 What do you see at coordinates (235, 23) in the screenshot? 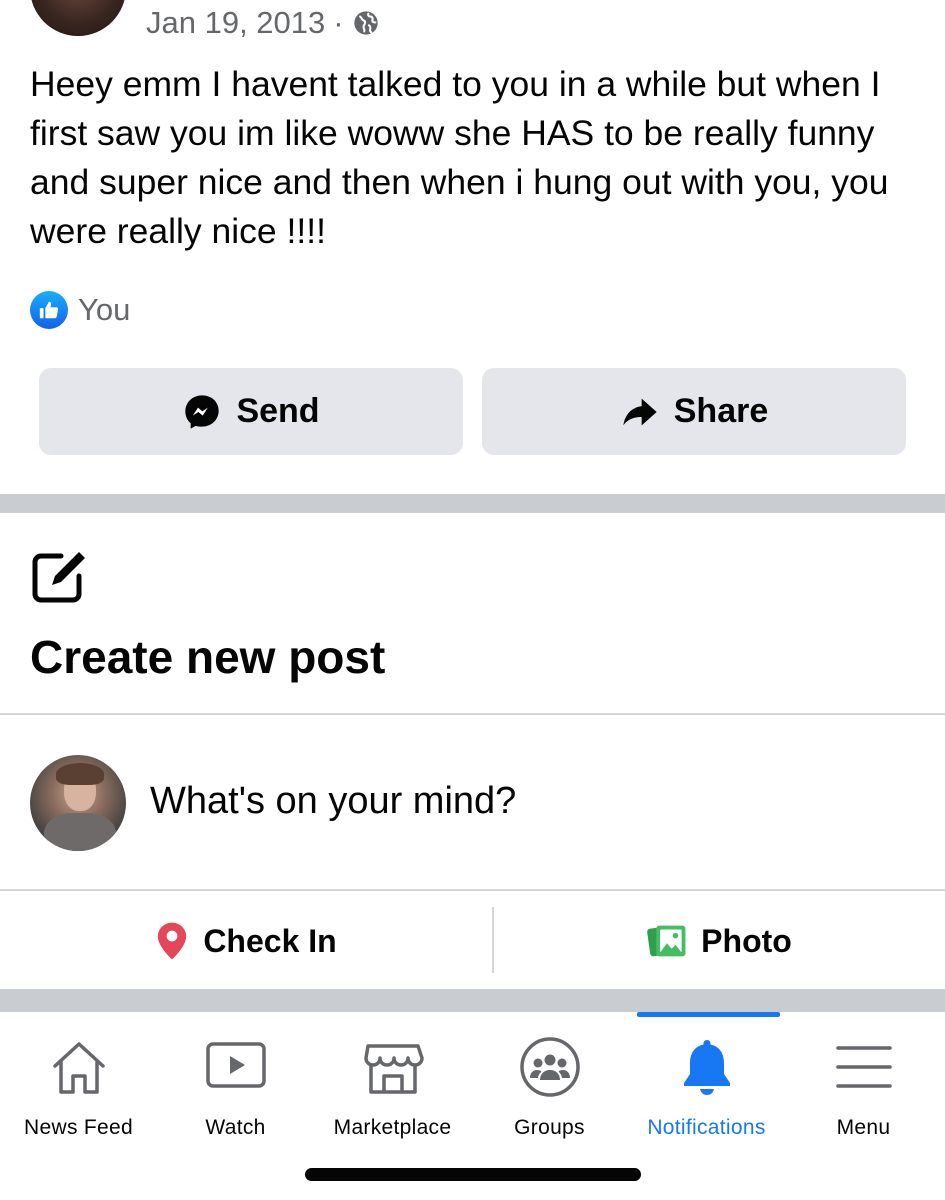
I see `post-date: Jan 19, 2013` at bounding box center [235, 23].